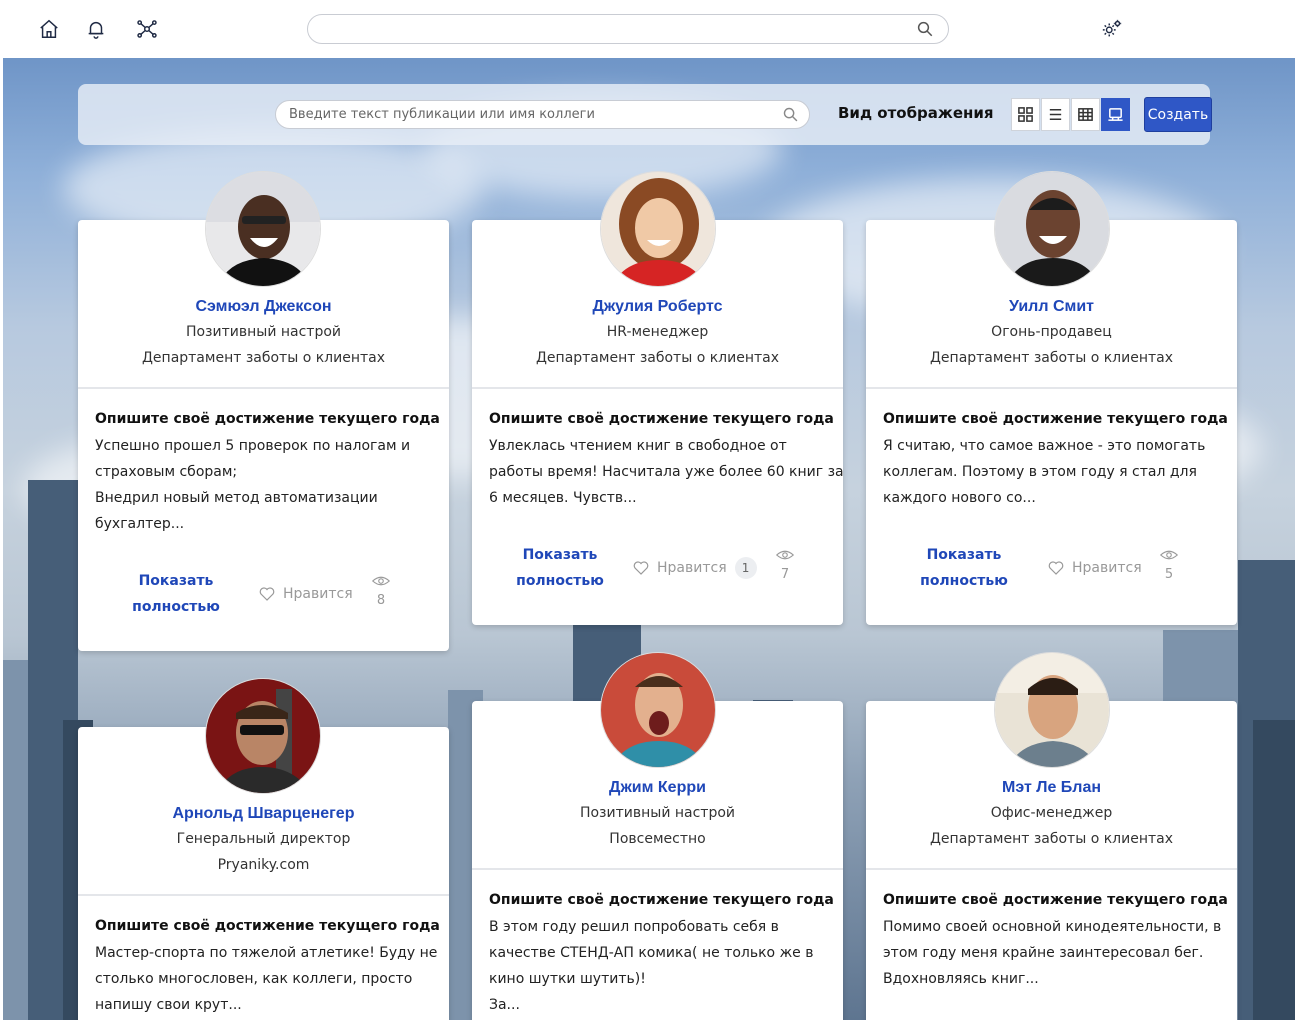 Image resolution: width=1295 pixels, height=1020 pixels. I want to click on user-name: Уилл Смит, so click(1051, 307).